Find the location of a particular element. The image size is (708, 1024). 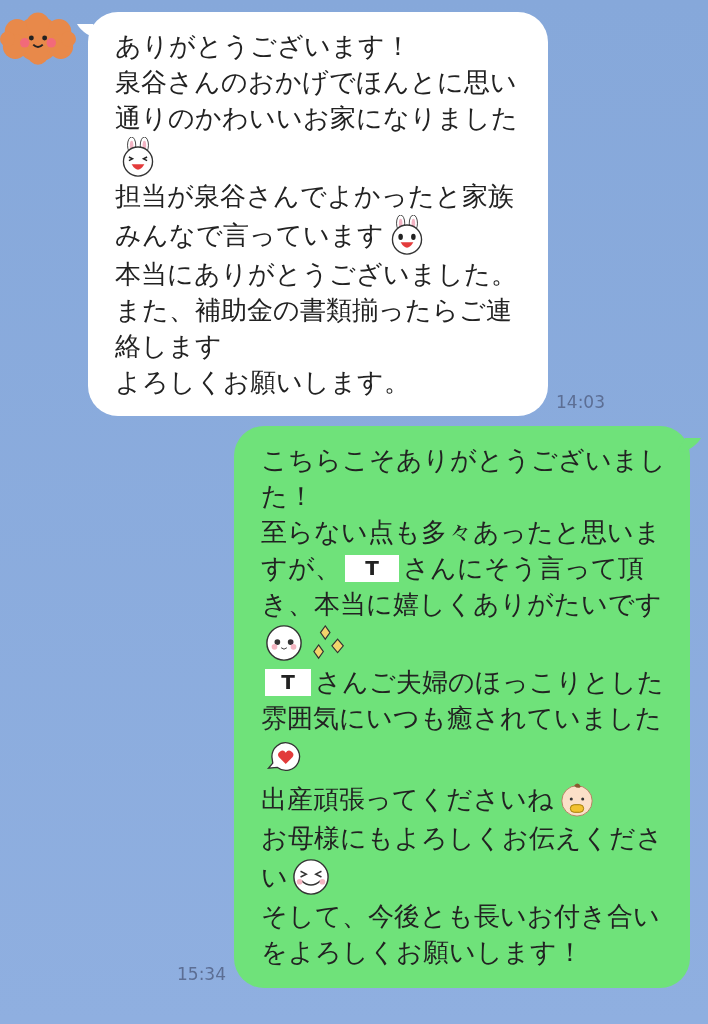

message-text: すが、 is located at coordinates (301, 568).